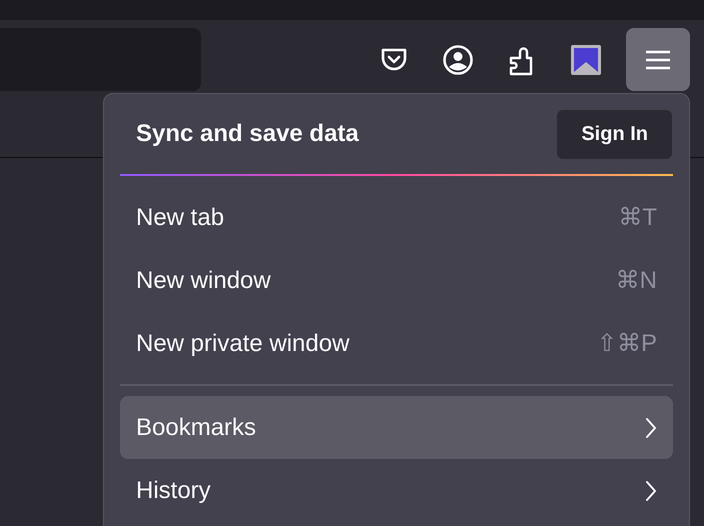 This screenshot has width=704, height=526. Describe the element at coordinates (636, 280) in the screenshot. I see `shortcut-label: ⌘N` at that location.